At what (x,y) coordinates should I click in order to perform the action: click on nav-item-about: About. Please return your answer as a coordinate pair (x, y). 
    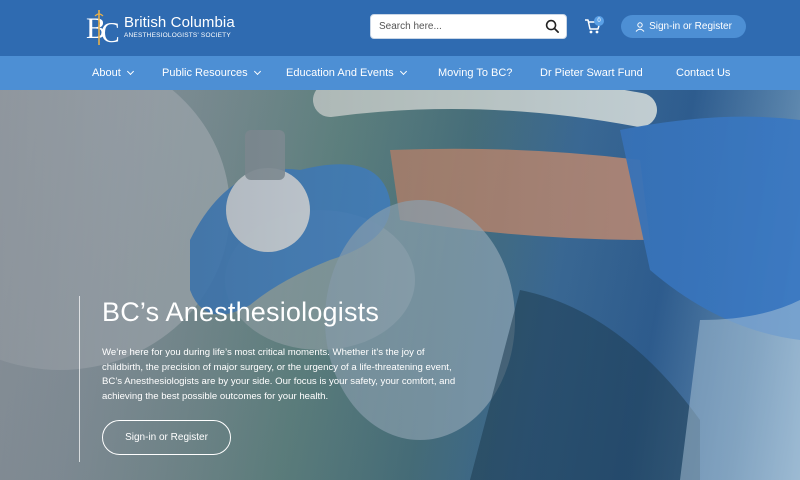
    Looking at the image, I should click on (113, 73).